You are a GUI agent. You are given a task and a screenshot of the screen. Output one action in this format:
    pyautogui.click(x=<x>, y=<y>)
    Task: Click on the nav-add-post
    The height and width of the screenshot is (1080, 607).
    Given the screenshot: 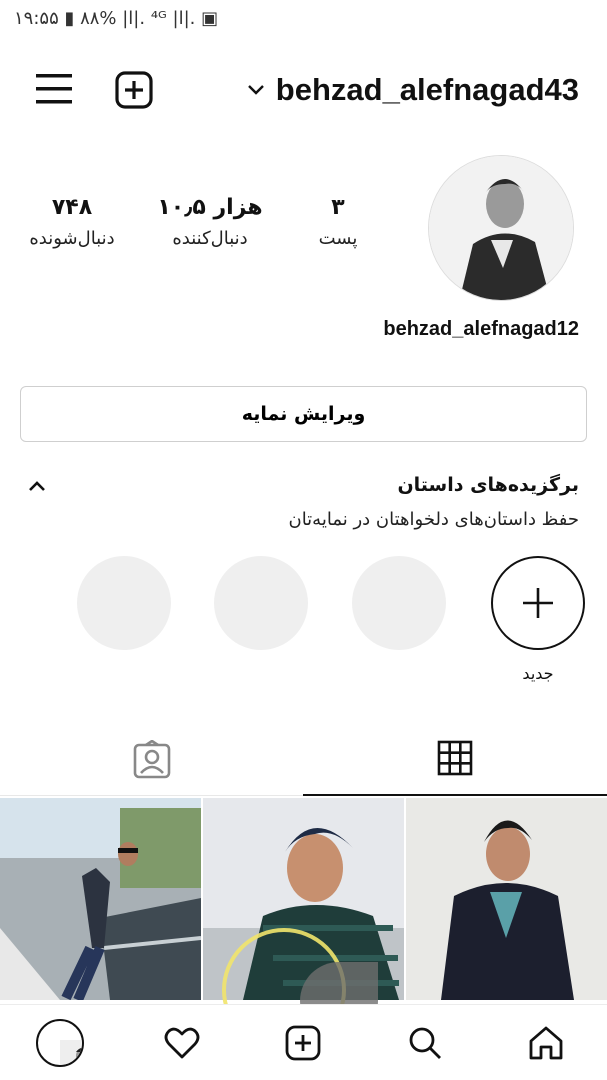 What is the action you would take?
    pyautogui.click(x=302, y=1042)
    